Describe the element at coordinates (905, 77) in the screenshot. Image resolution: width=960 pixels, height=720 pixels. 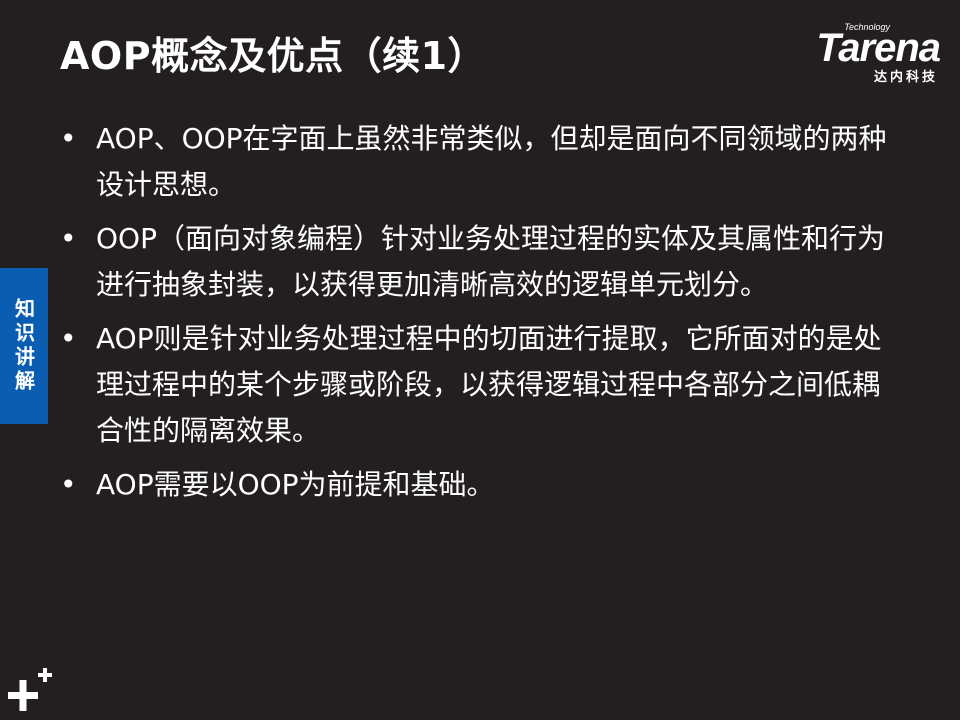
I see `logo-brand-cn: 达内科技` at that location.